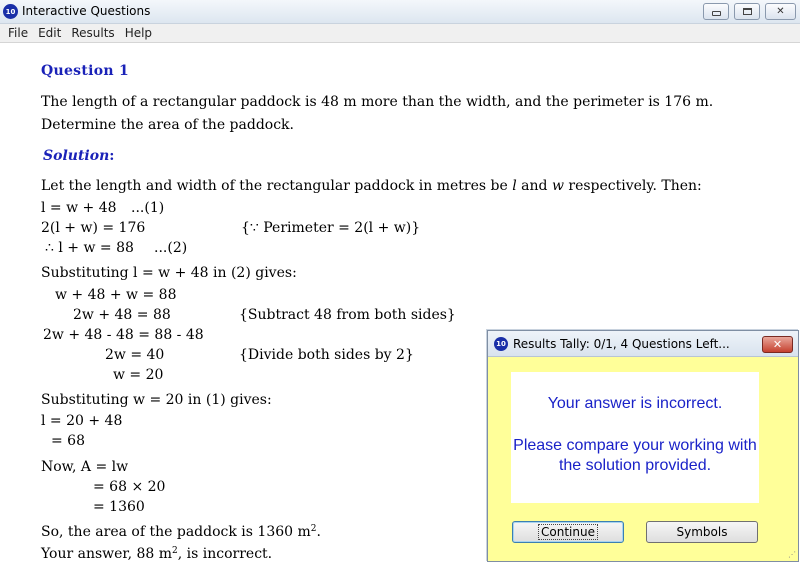 The height and width of the screenshot is (562, 800). Describe the element at coordinates (119, 507) in the screenshot. I see `area-step-3: = 1360` at that location.